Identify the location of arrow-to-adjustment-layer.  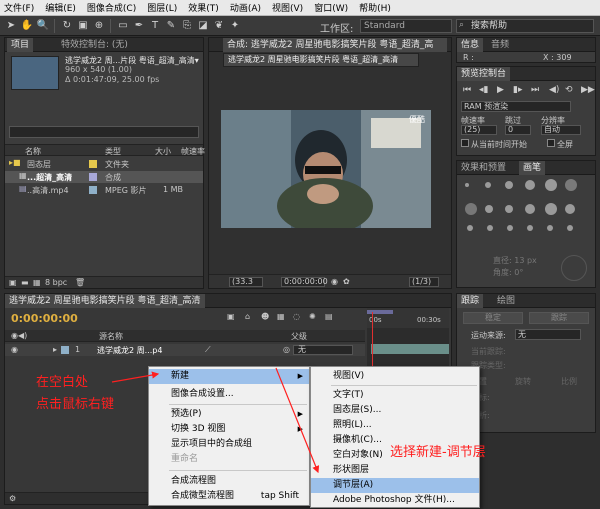
(297, 420).